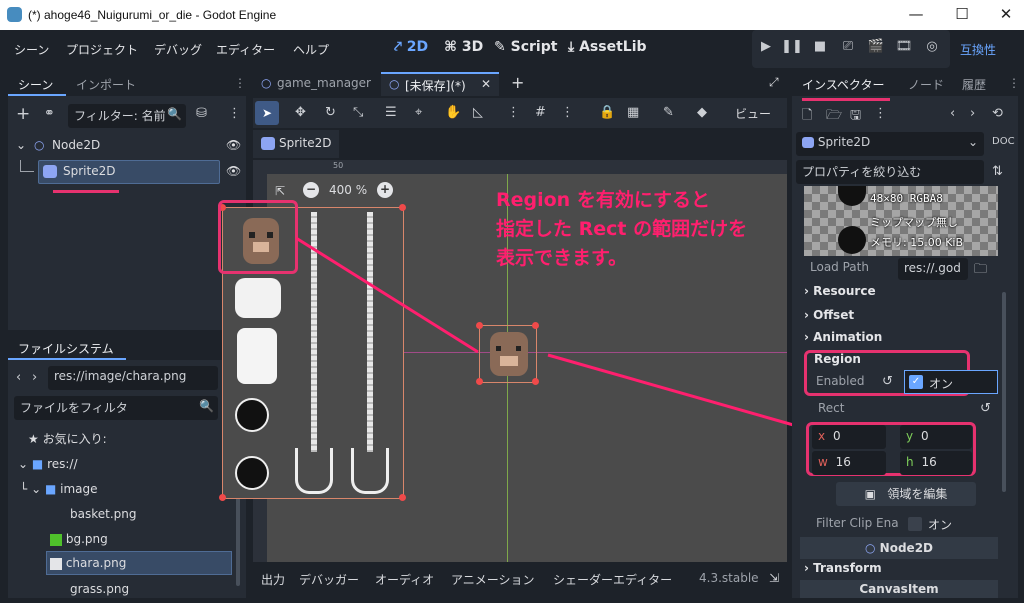 The width and height of the screenshot is (1024, 603). Describe the element at coordinates (997, 171) in the screenshot. I see `filter-options-icon: ⇅` at that location.